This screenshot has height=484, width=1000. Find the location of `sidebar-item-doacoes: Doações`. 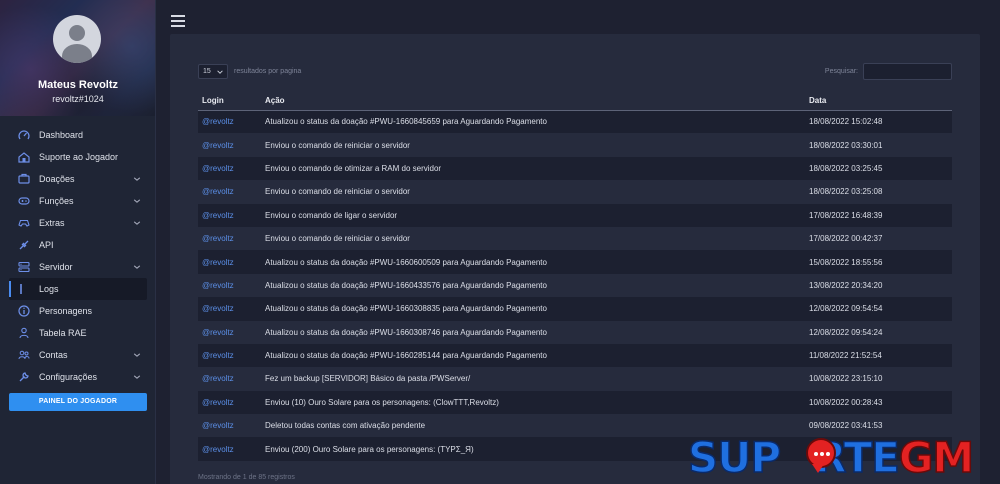

sidebar-item-doacoes: Doações is located at coordinates (78, 179).